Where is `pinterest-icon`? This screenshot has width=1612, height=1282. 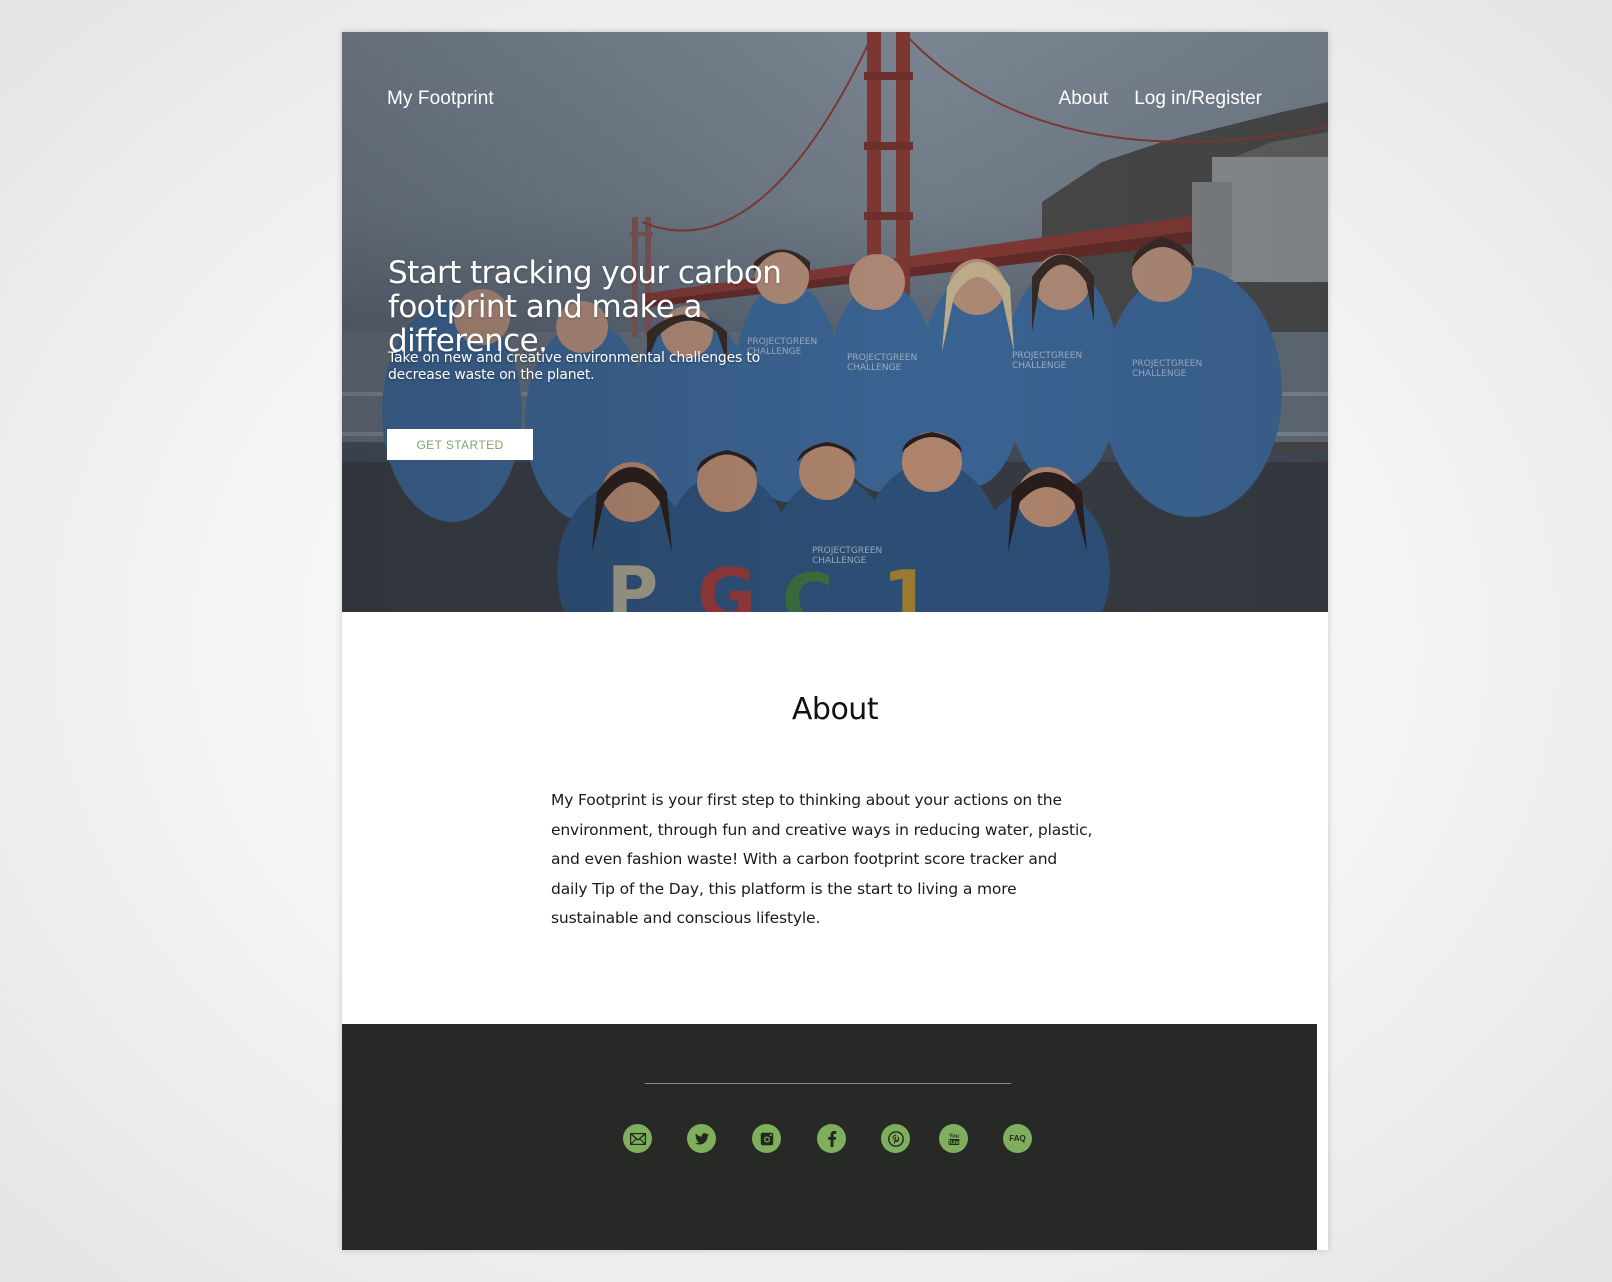
pinterest-icon is located at coordinates (895, 1138).